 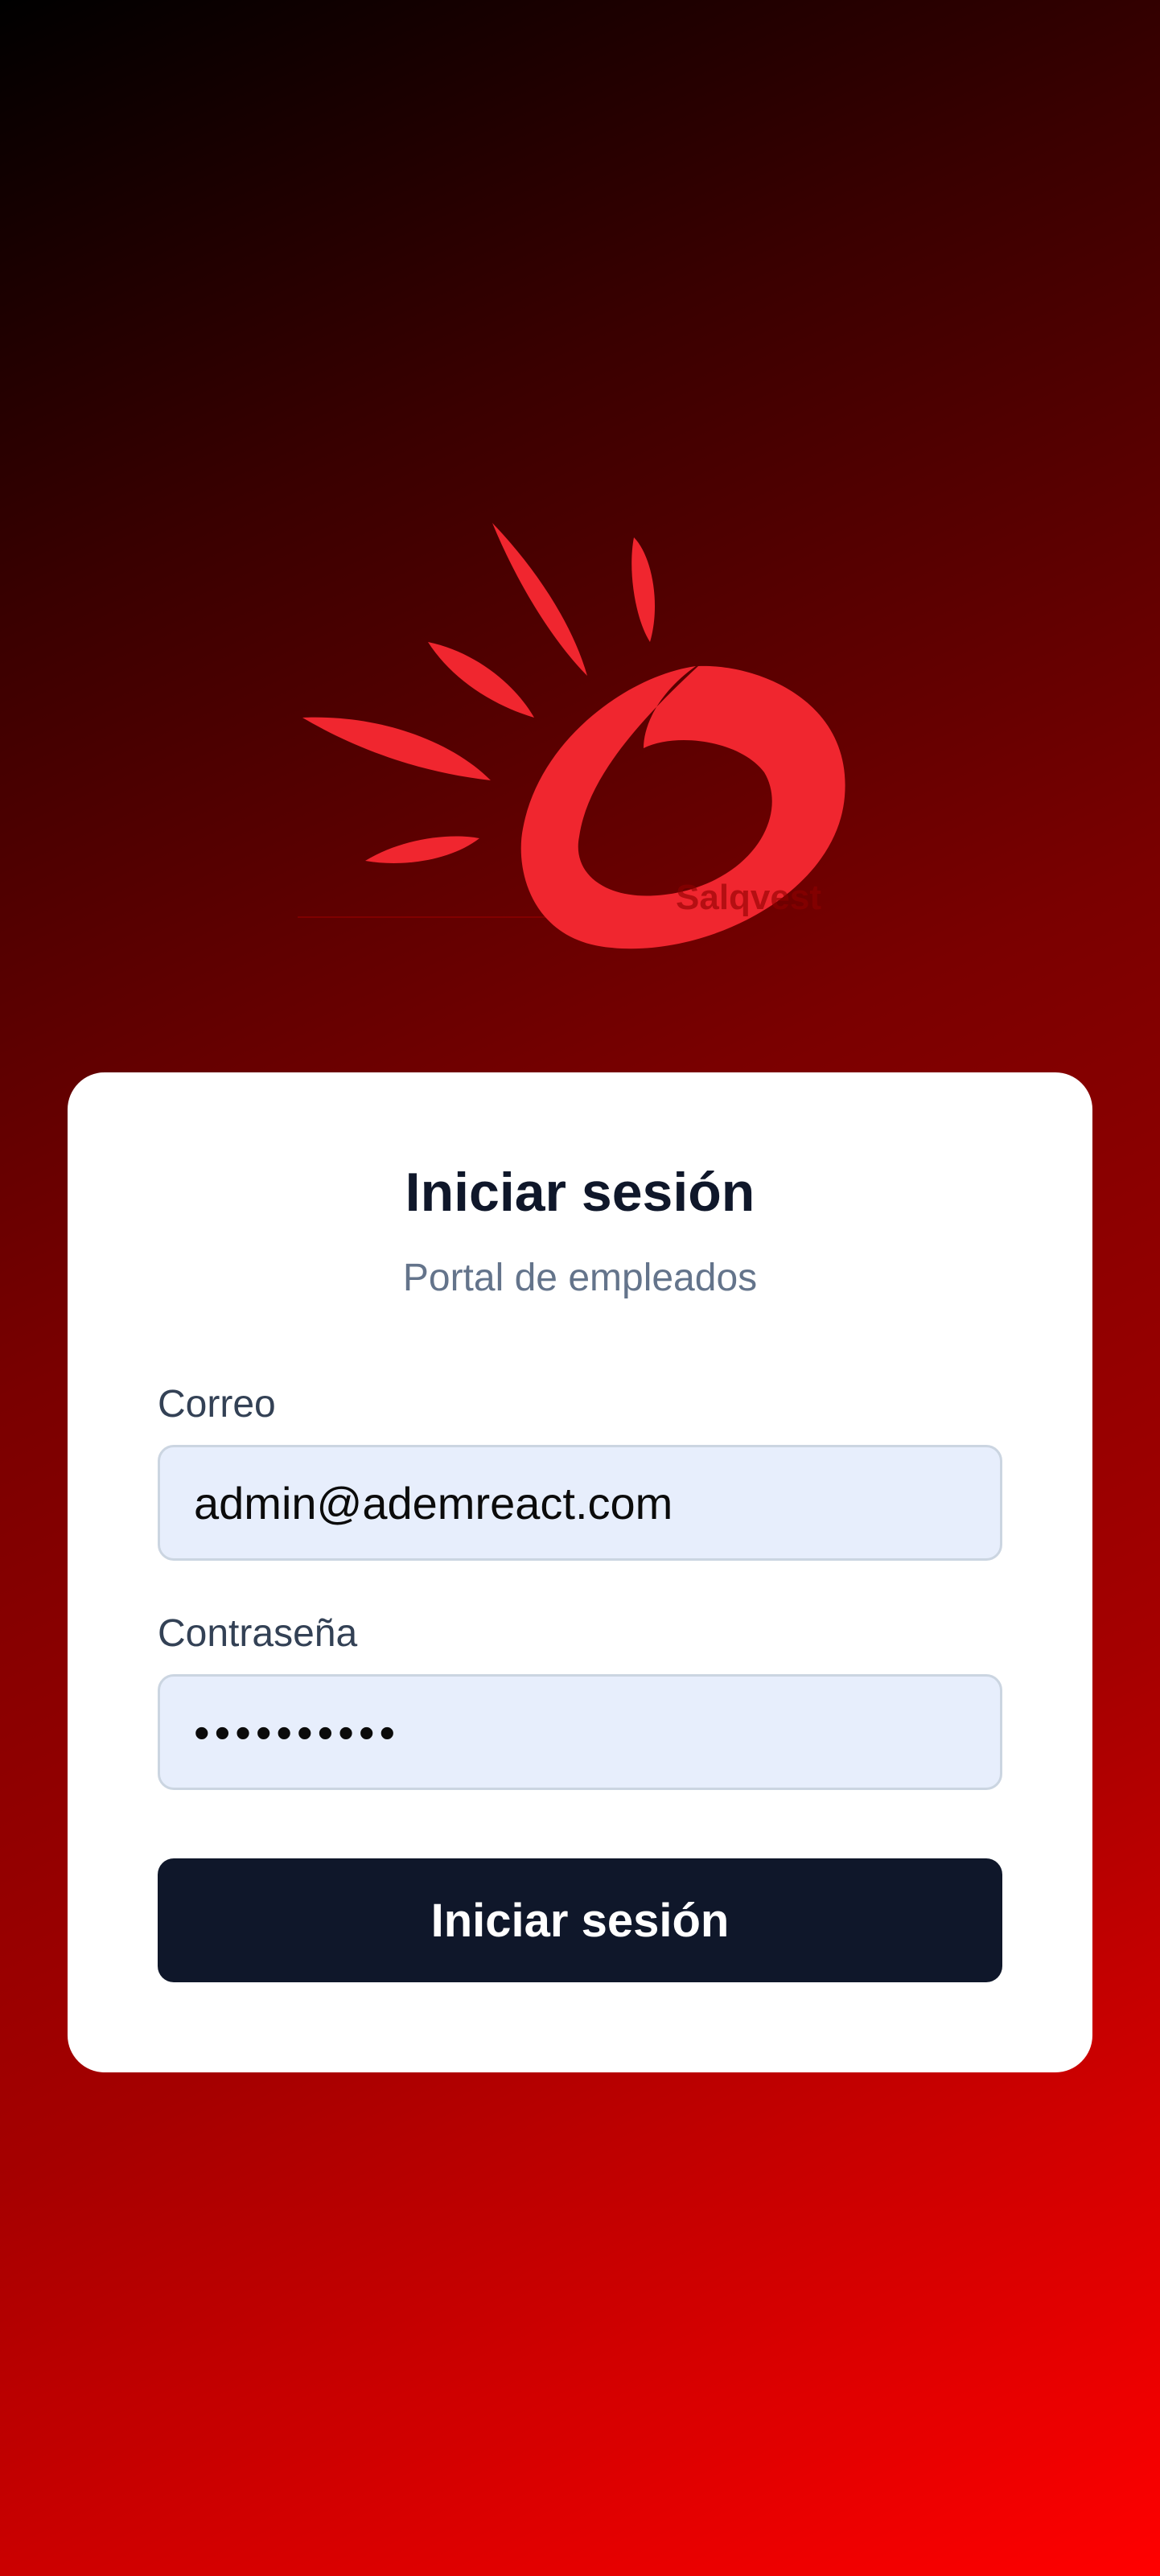 I want to click on logo-watermark-text: Salqvest, so click(x=748, y=897).